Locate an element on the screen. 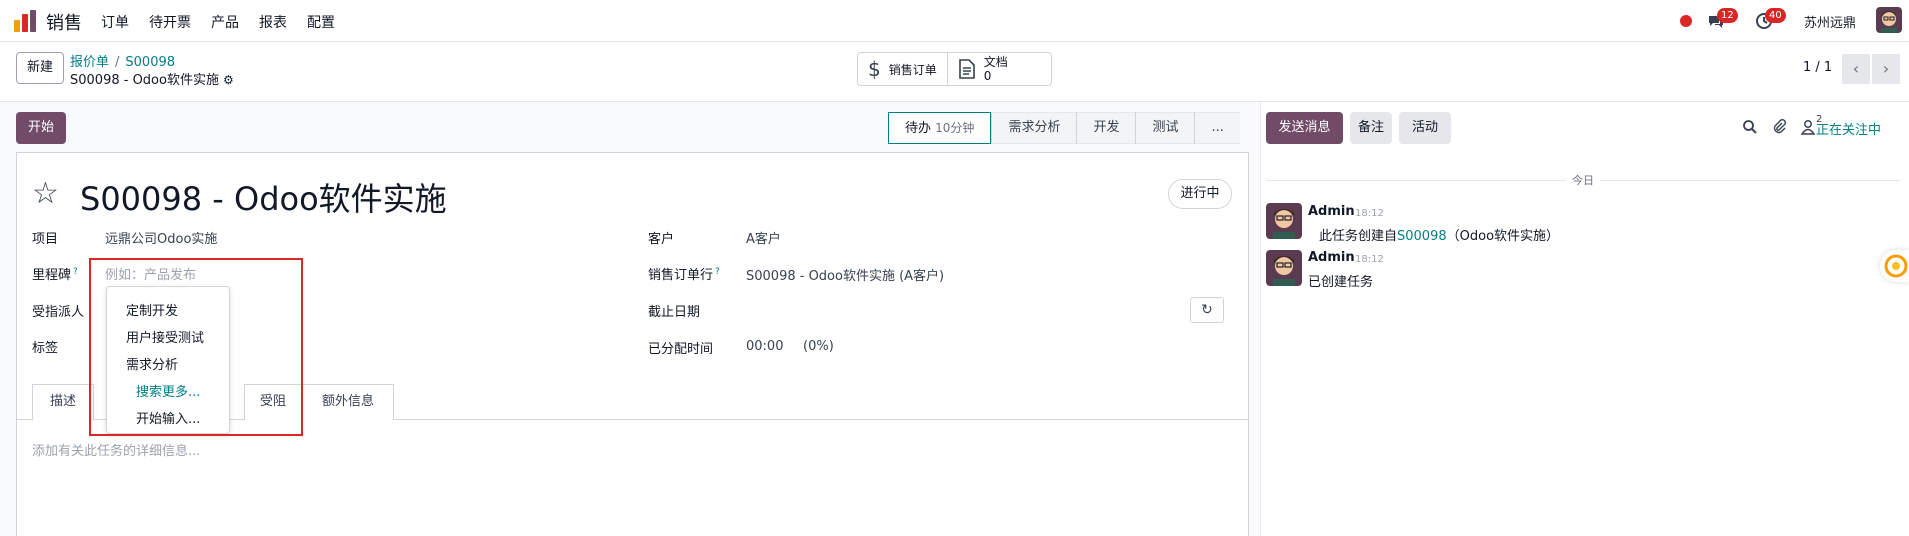  following-status-button: 正在关注中 is located at coordinates (1848, 128).